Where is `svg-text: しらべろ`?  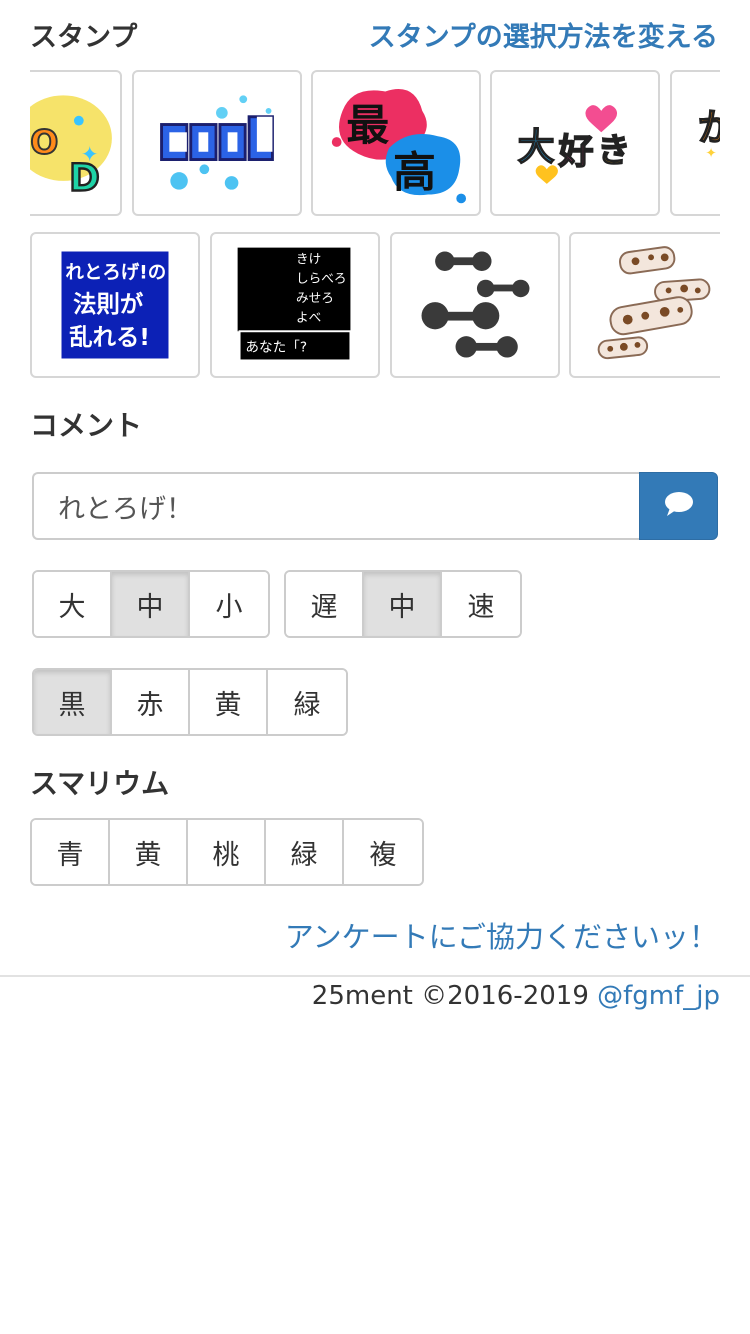 svg-text: しらべろ is located at coordinates (321, 278).